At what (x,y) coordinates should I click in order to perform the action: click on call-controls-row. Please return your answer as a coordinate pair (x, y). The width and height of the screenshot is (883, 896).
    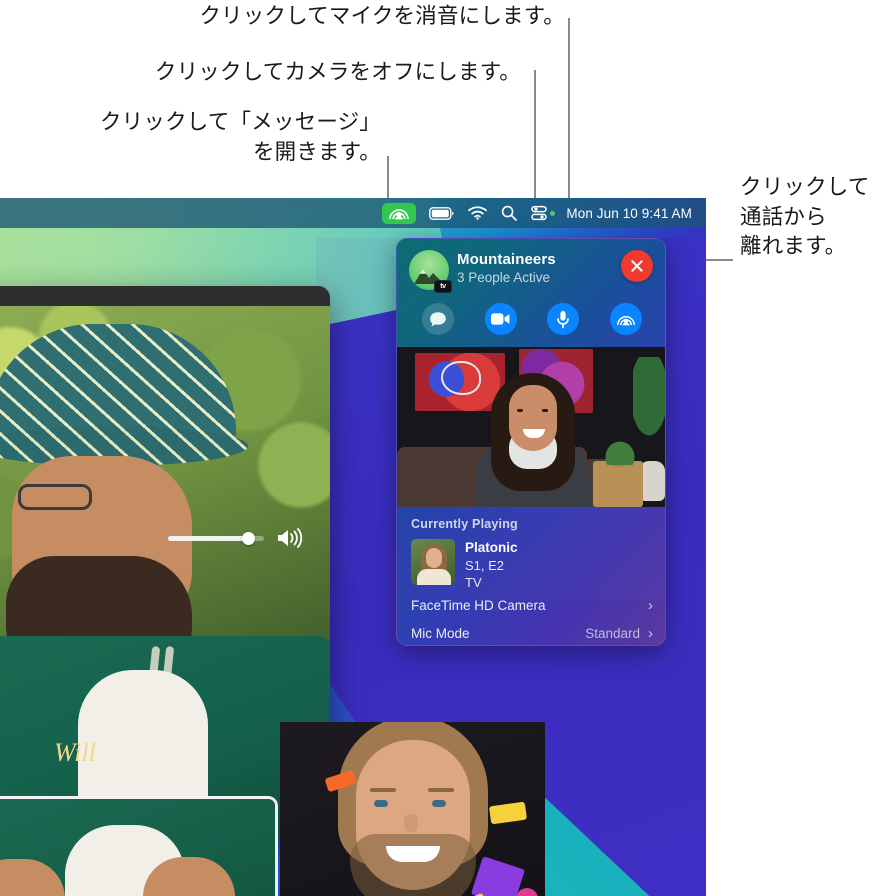
    Looking at the image, I should click on (531, 319).